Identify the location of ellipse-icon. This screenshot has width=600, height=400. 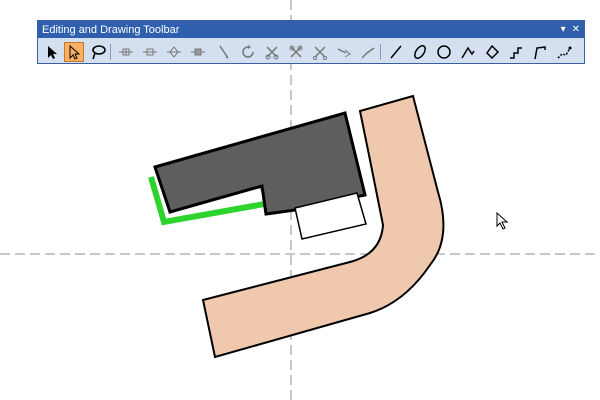
(420, 52).